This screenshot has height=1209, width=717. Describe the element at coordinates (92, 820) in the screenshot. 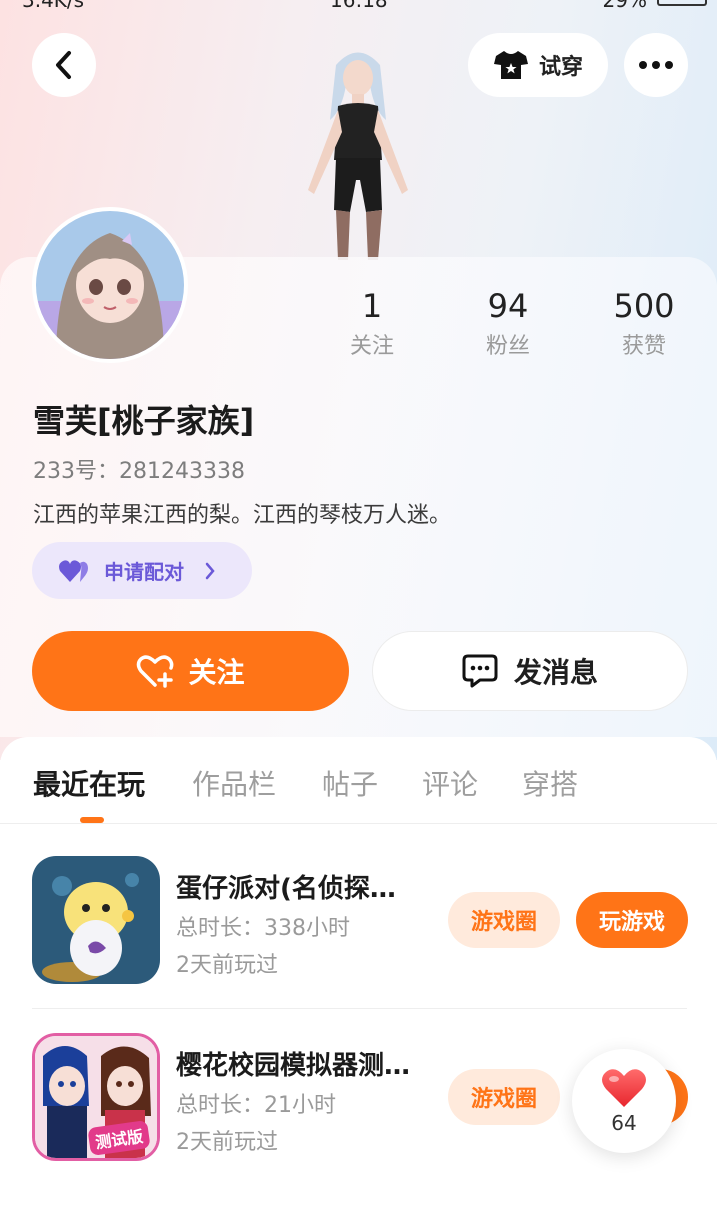

I see `tab-indicator` at that location.